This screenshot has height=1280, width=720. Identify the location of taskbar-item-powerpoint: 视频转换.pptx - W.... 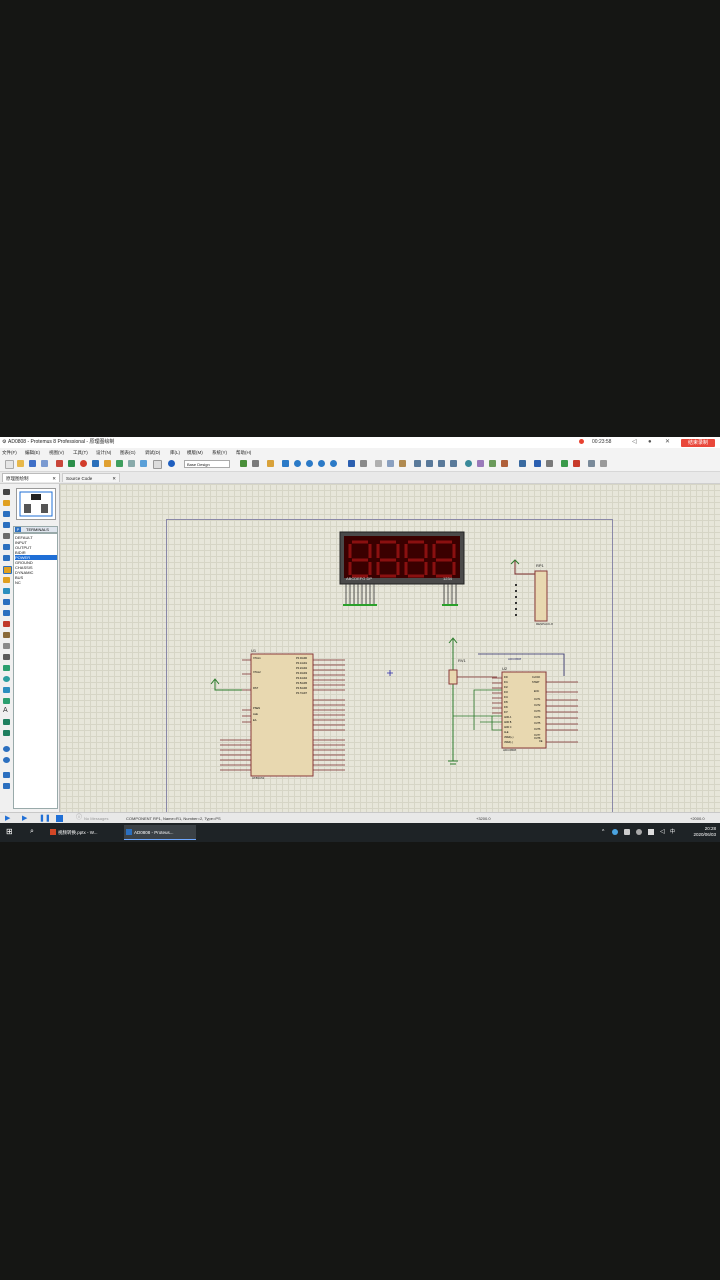
(84, 832).